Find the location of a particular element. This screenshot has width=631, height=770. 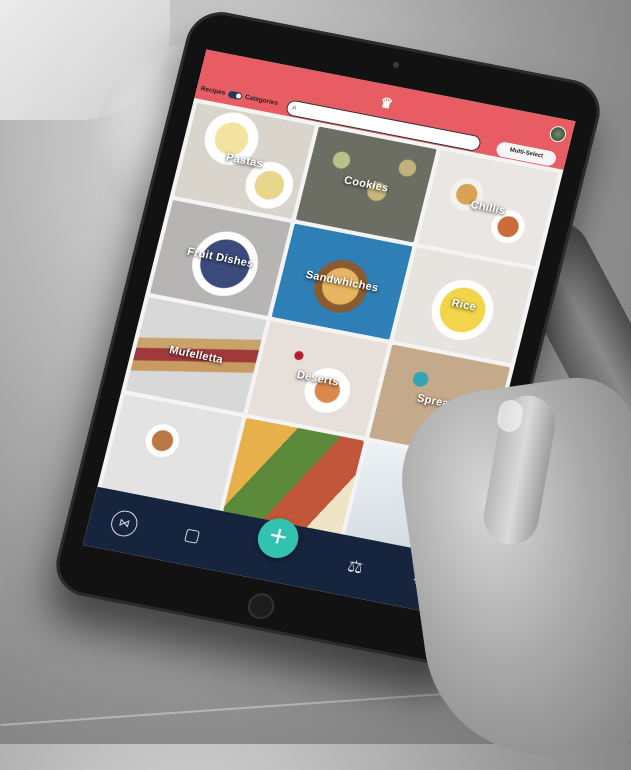

category-label: Rice is located at coordinates (464, 305).